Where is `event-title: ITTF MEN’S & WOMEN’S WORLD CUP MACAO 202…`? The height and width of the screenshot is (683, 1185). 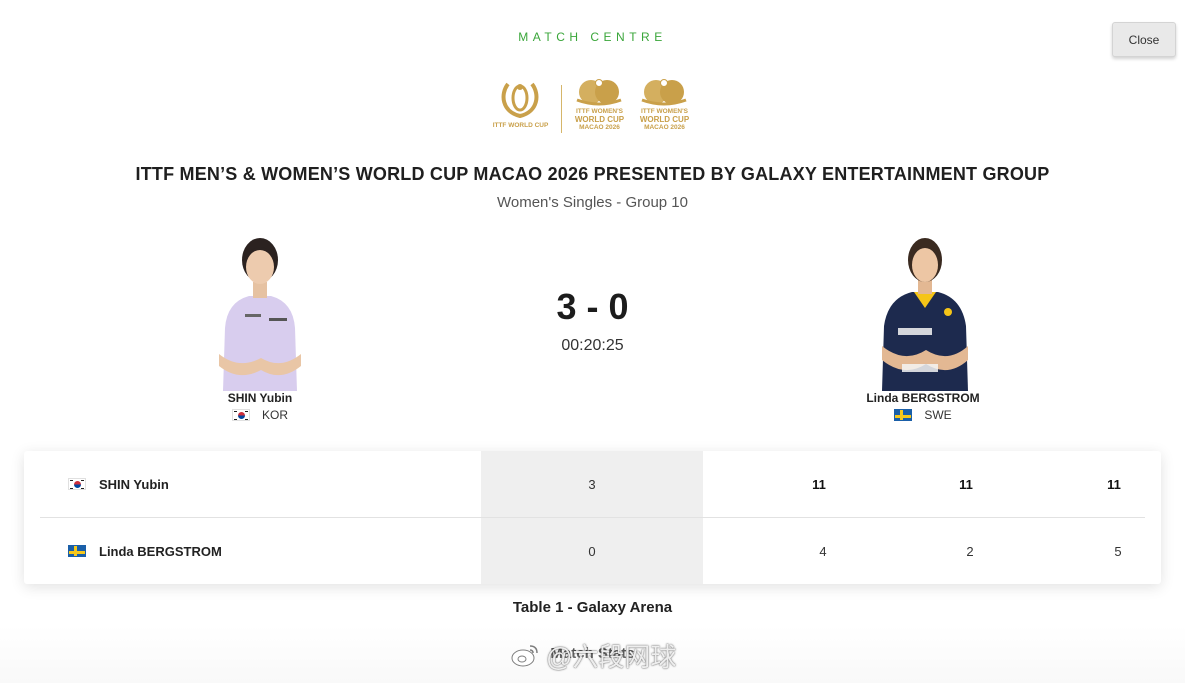 event-title: ITTF MEN’S & WOMEN’S WORLD CUP MACAO 202… is located at coordinates (592, 174).